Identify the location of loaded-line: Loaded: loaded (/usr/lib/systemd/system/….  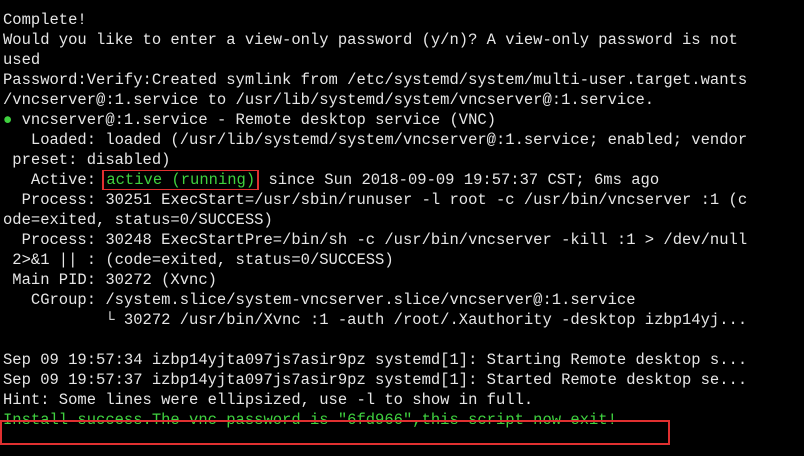
(375, 140).